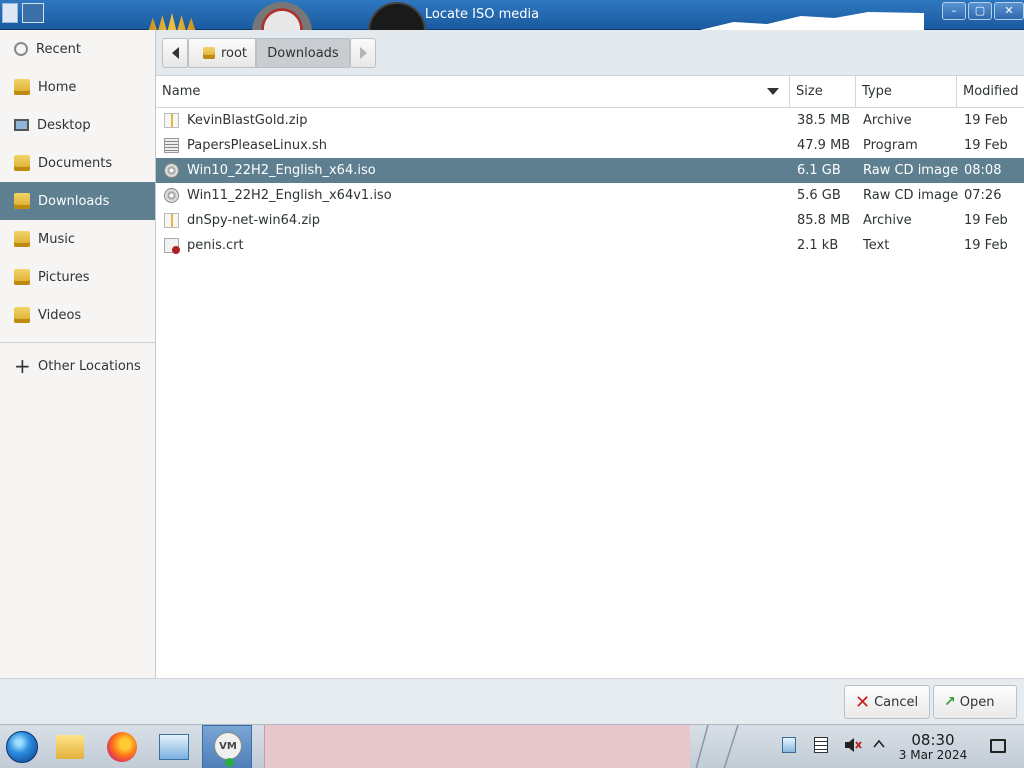 The image size is (1024, 768). I want to click on path-forward-button, so click(363, 53).